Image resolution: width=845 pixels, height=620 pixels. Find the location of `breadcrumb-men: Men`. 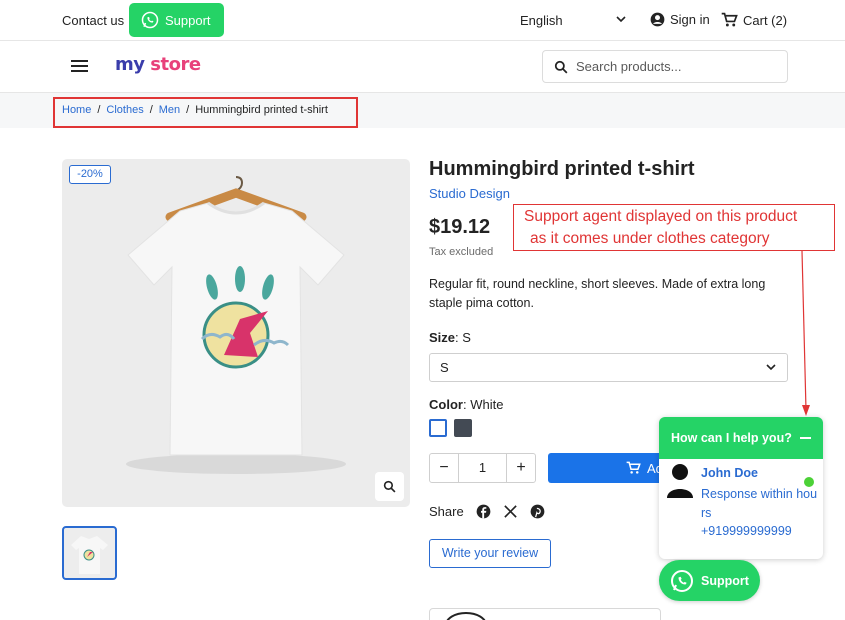

breadcrumb-men: Men is located at coordinates (169, 110).